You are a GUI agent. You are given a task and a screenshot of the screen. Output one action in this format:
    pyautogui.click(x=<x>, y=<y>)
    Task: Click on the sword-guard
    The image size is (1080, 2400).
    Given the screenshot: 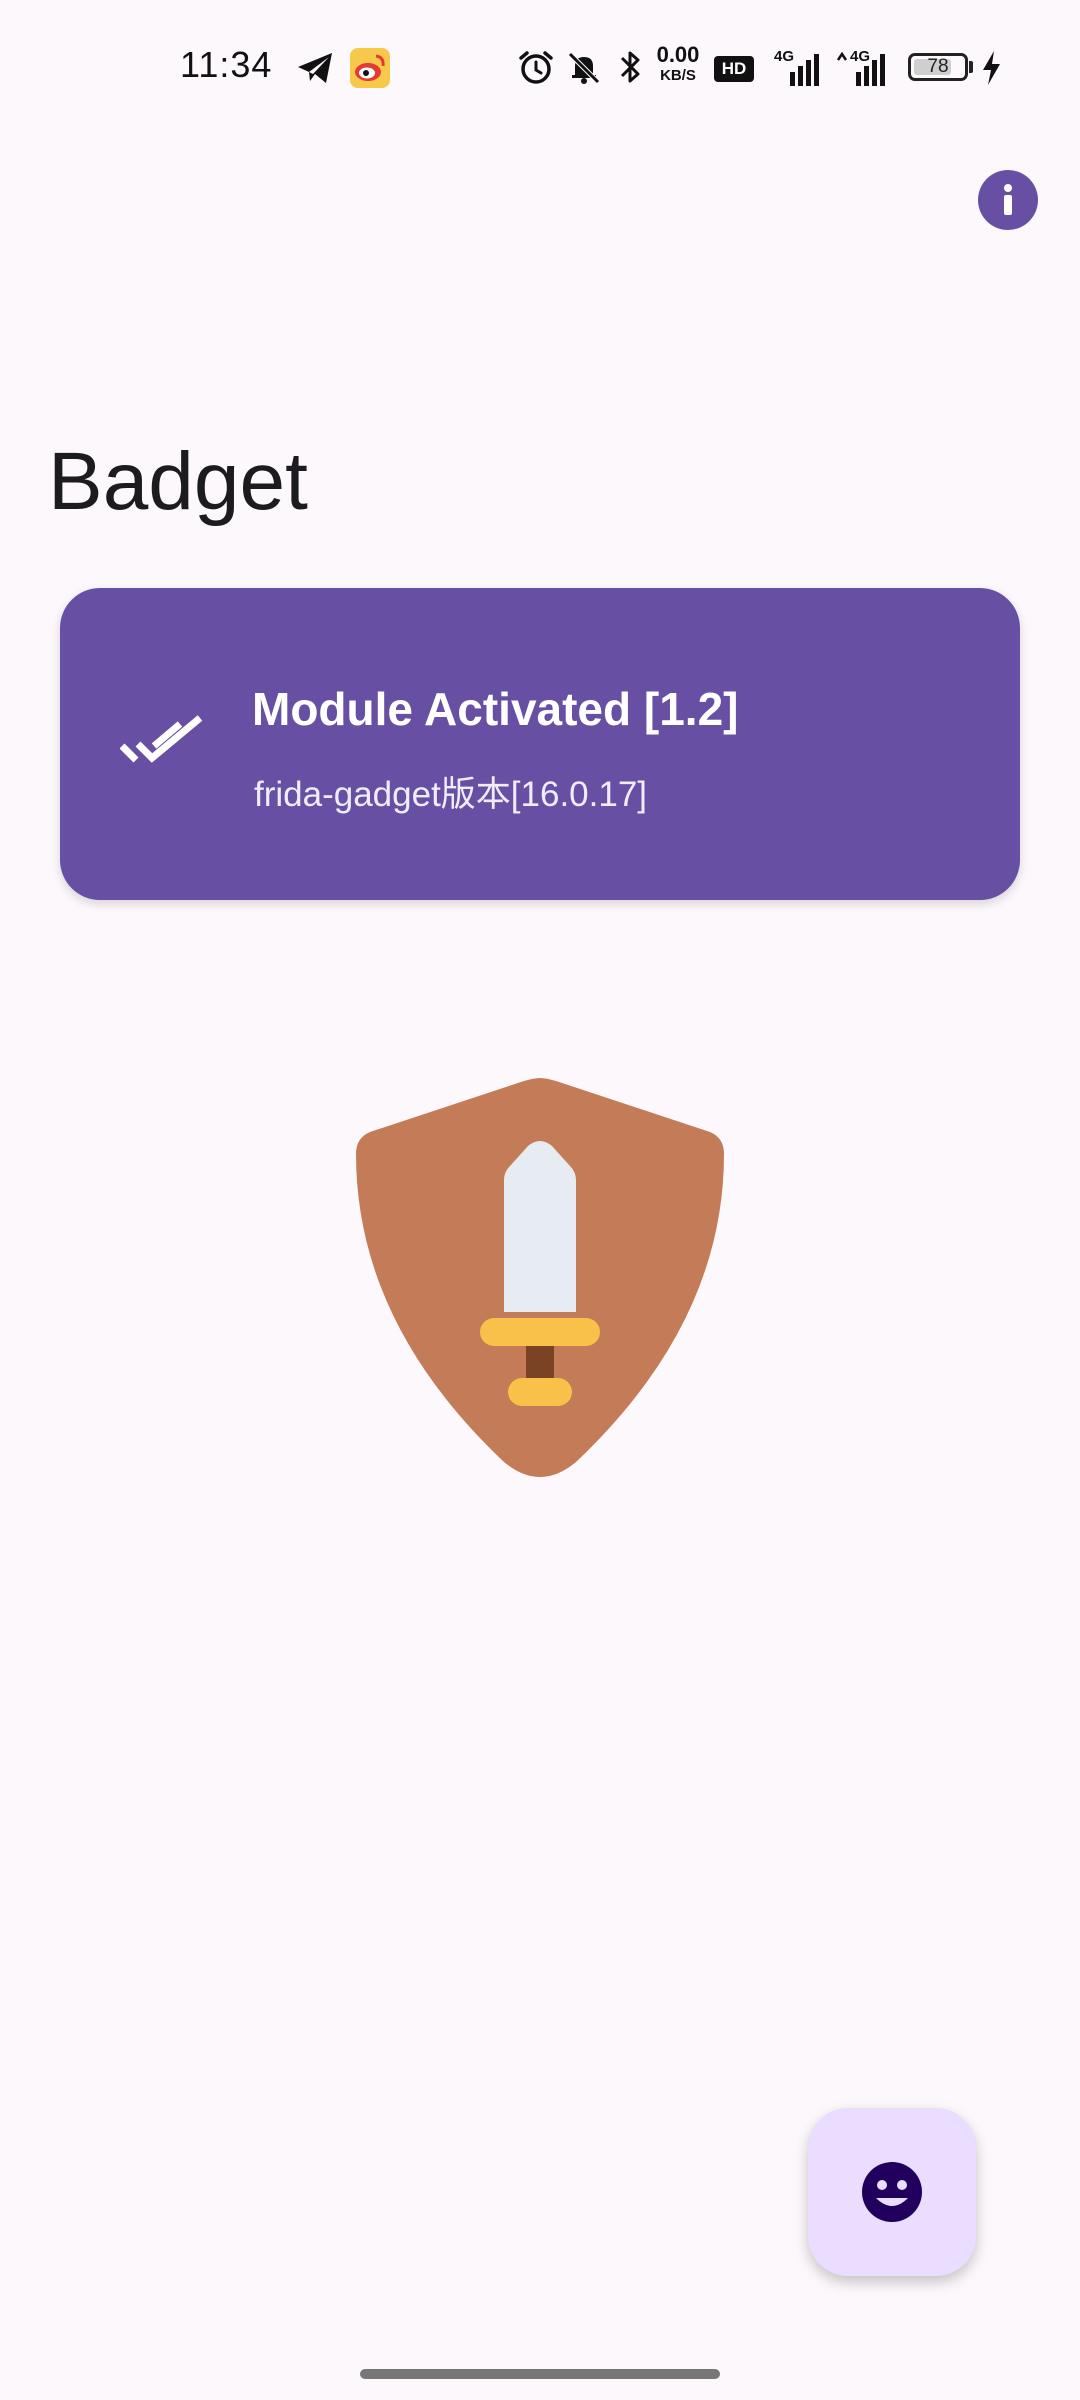 What is the action you would take?
    pyautogui.click(x=540, y=1332)
    